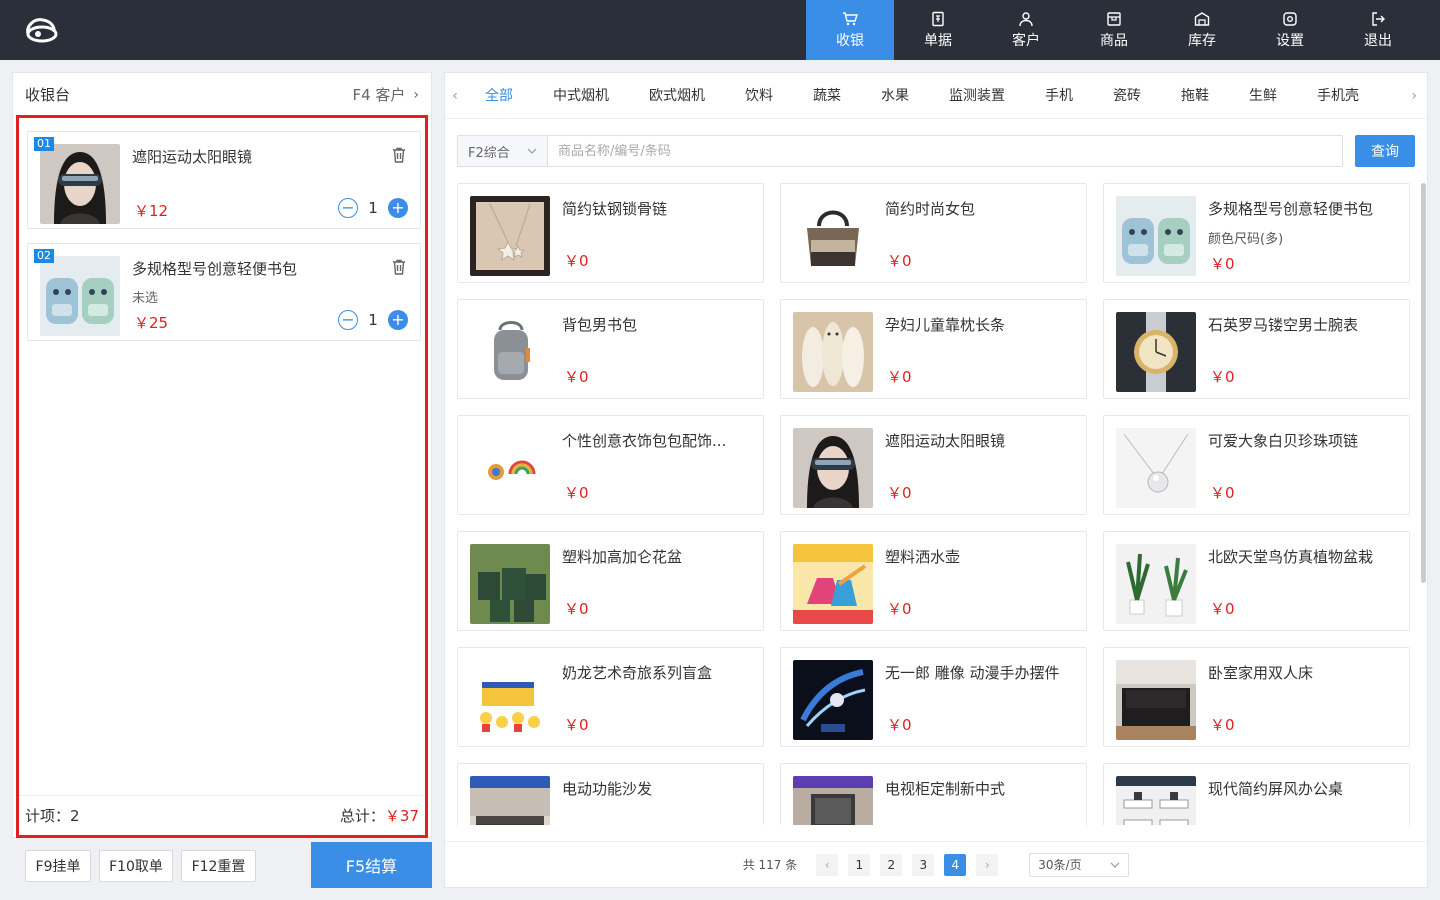 The height and width of the screenshot is (900, 1440). Describe the element at coordinates (977, 95) in the screenshot. I see `category-tab: 监测装置` at that location.